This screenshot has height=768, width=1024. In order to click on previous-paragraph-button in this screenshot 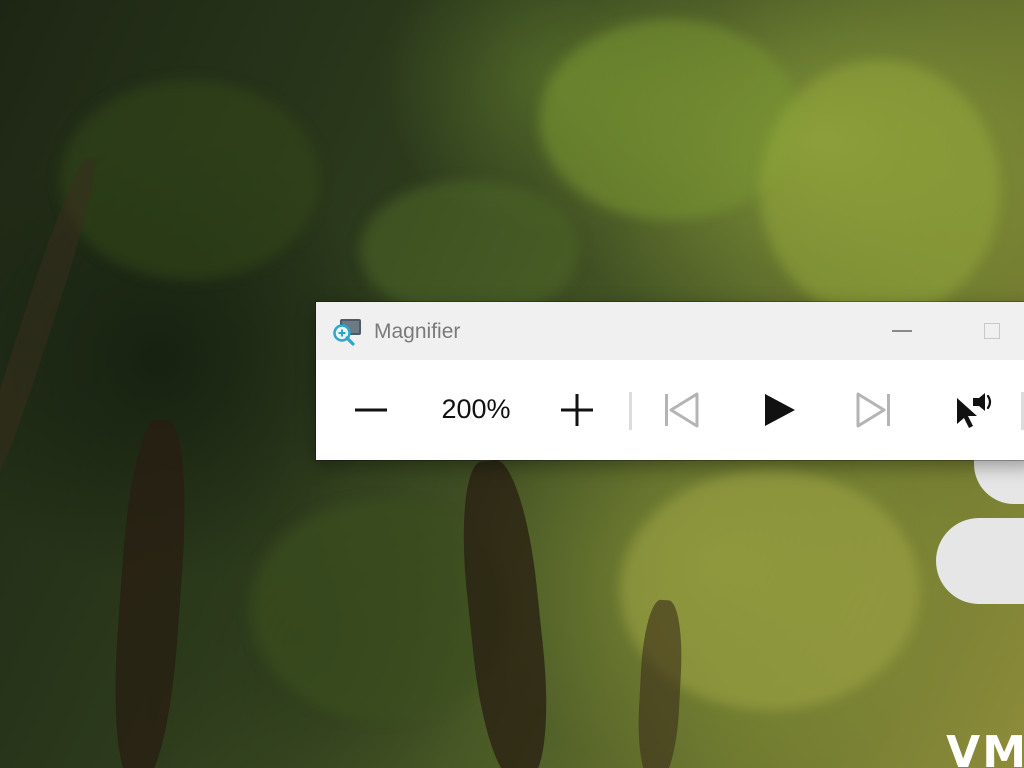, I will do `click(681, 410)`.